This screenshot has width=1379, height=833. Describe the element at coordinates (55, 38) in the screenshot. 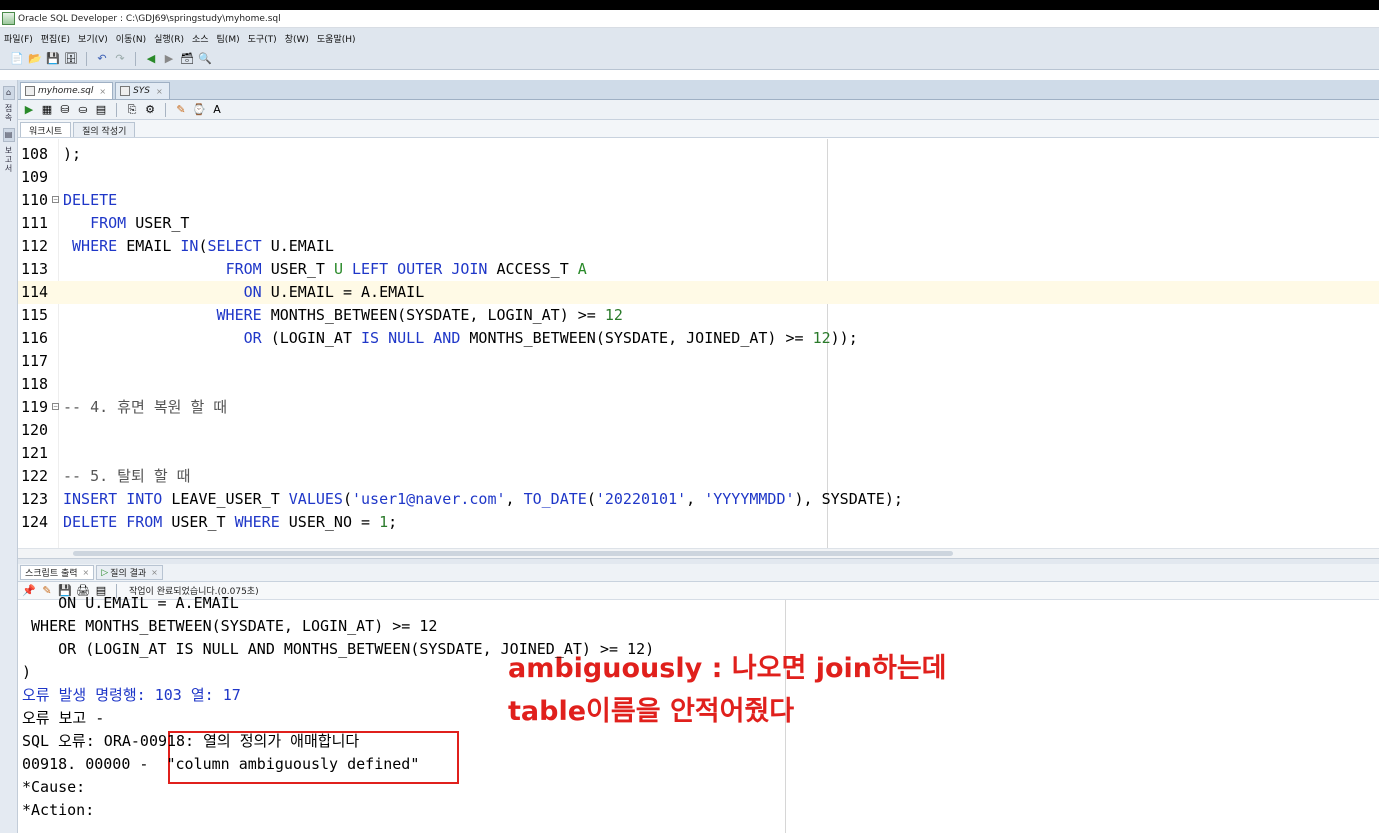

I see `menu-edit: 편집(E)` at that location.